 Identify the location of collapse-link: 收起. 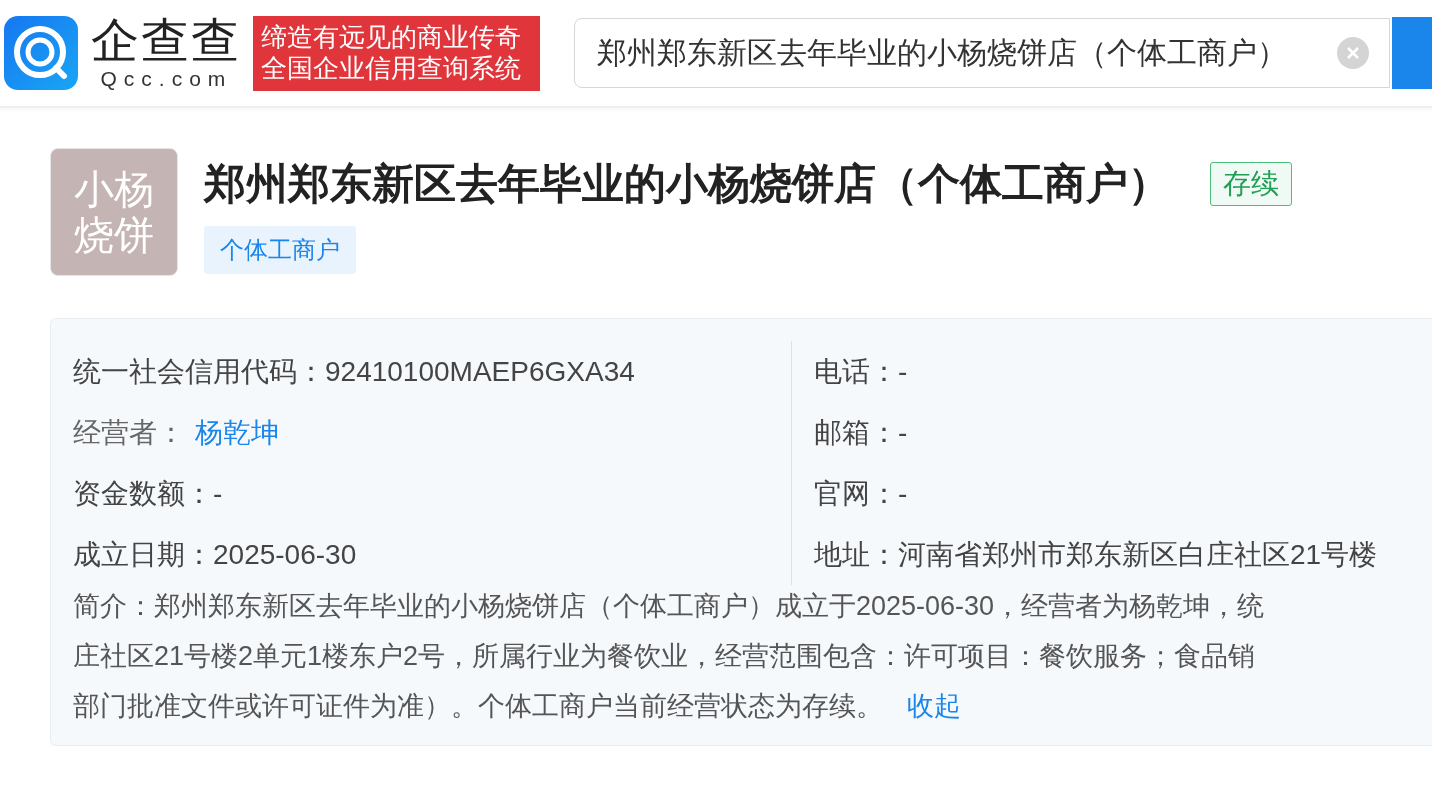
(934, 706).